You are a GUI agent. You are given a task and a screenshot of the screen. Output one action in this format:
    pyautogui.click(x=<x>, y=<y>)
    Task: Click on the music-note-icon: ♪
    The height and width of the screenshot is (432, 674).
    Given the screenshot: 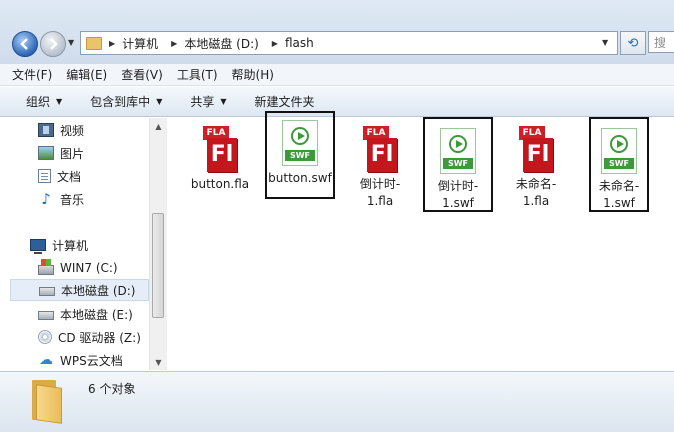 What is the action you would take?
    pyautogui.click(x=46, y=199)
    